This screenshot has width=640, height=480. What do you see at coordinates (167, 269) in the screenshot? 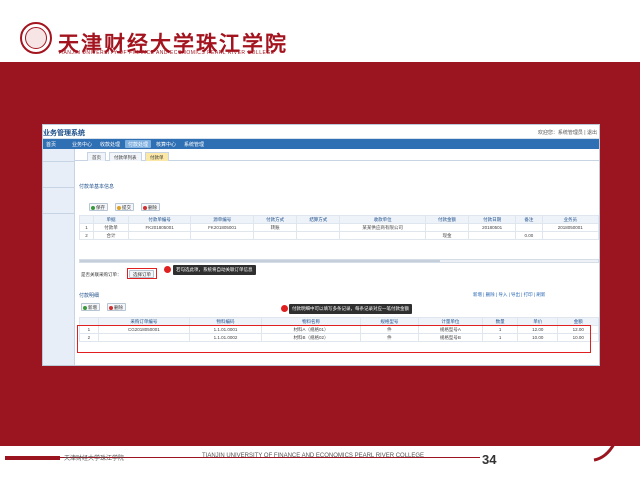
I see `annotation-marker` at bounding box center [167, 269].